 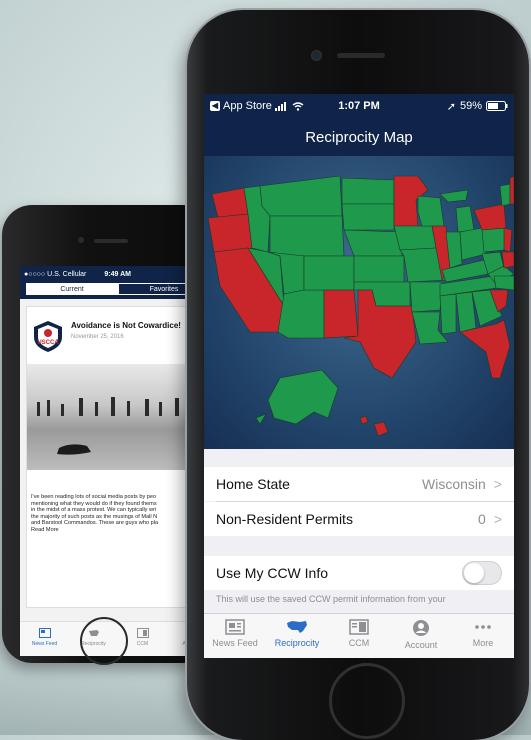 What do you see at coordinates (482, 519) in the screenshot?
I see `permits-value: 0` at bounding box center [482, 519].